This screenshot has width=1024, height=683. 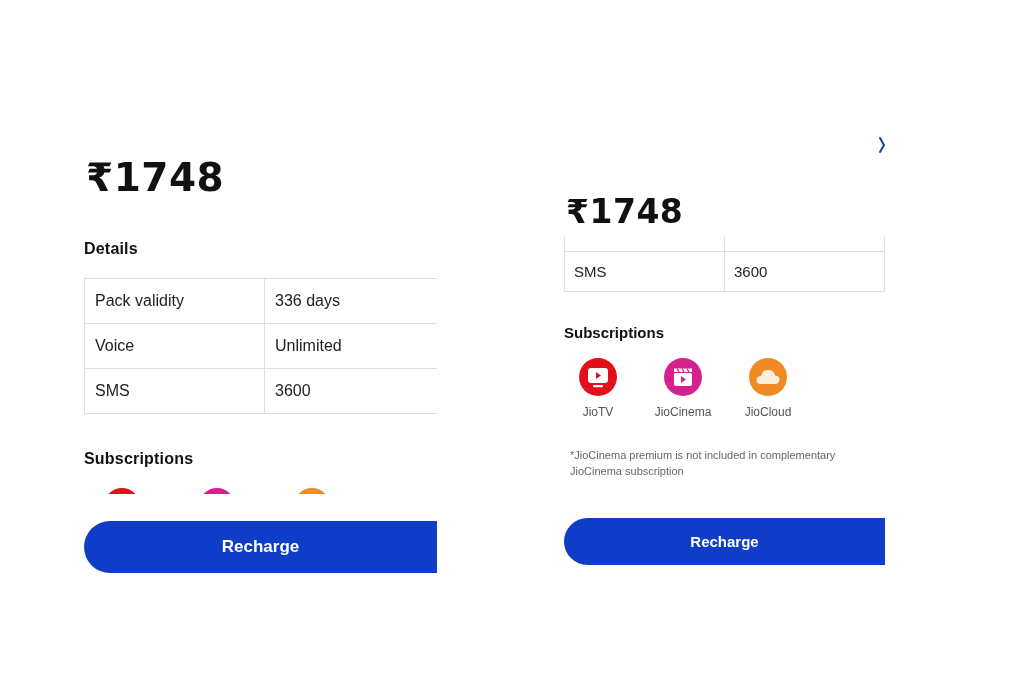 What do you see at coordinates (174, 301) in the screenshot?
I see `table-cell: Pack validity` at bounding box center [174, 301].